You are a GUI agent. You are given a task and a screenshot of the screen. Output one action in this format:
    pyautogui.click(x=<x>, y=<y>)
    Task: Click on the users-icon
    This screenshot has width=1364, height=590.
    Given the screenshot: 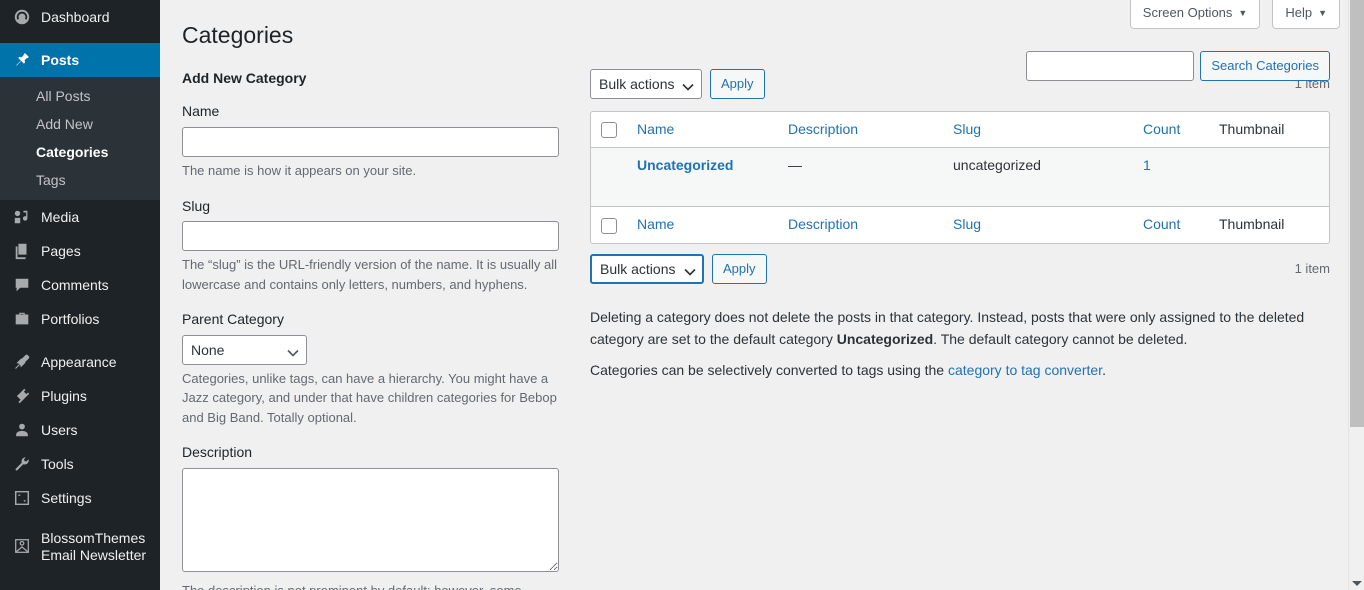 What is the action you would take?
    pyautogui.click(x=22, y=430)
    